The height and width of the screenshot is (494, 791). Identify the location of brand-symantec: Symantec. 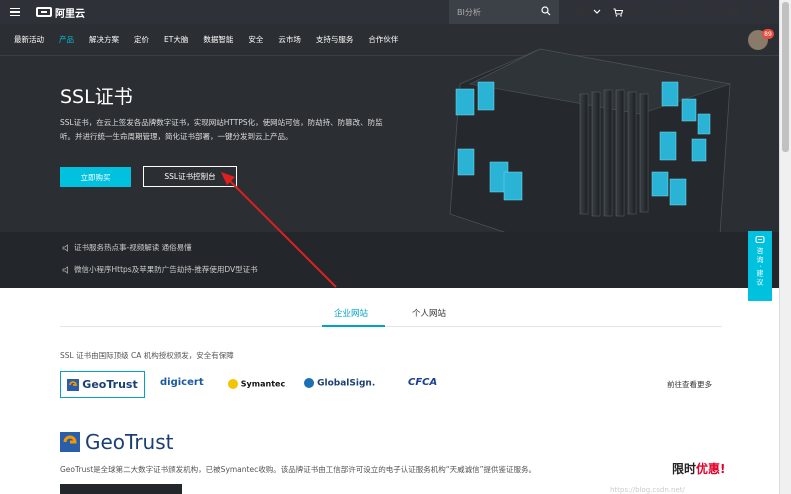
(256, 384).